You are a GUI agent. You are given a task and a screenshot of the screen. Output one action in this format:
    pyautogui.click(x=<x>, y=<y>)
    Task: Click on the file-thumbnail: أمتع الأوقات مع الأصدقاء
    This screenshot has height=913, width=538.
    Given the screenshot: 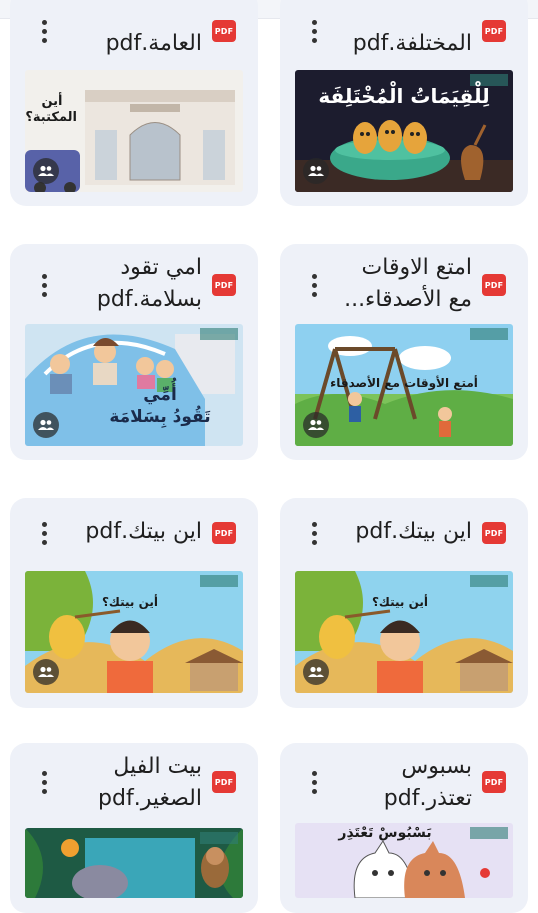 What is the action you would take?
    pyautogui.click(x=404, y=385)
    